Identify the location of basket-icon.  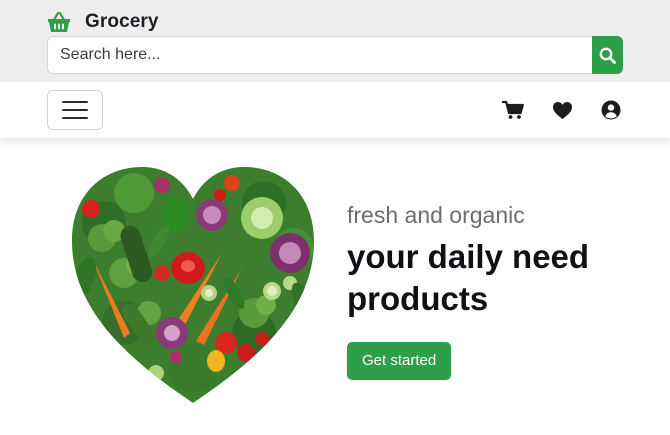
(59, 21).